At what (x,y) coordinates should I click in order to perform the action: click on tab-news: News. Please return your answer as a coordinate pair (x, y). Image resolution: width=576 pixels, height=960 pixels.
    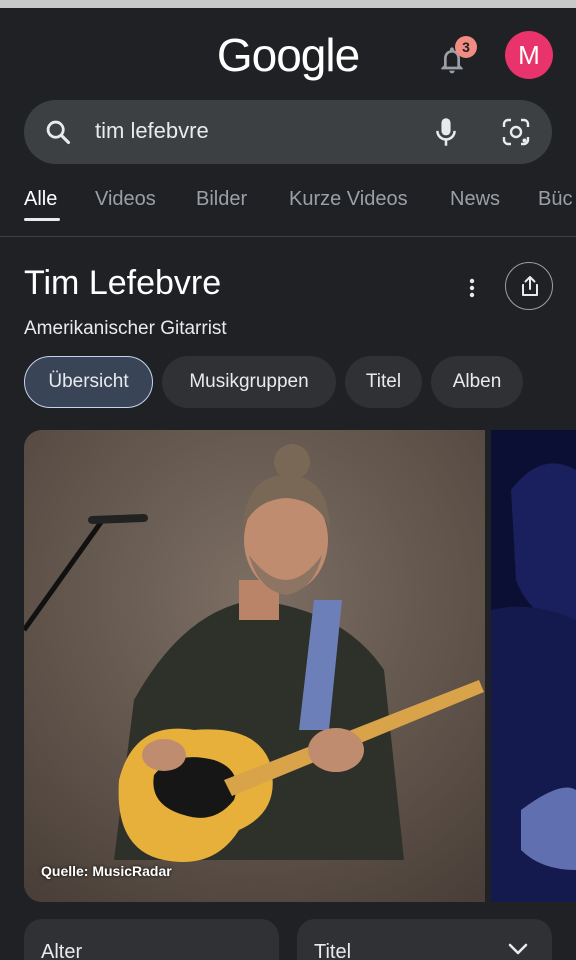
    Looking at the image, I should click on (475, 199).